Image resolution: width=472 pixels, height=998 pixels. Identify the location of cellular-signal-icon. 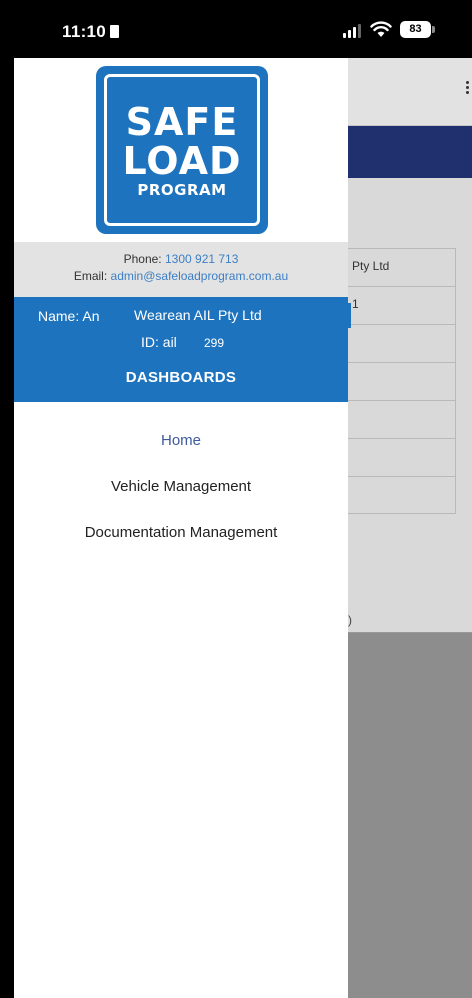
(353, 31).